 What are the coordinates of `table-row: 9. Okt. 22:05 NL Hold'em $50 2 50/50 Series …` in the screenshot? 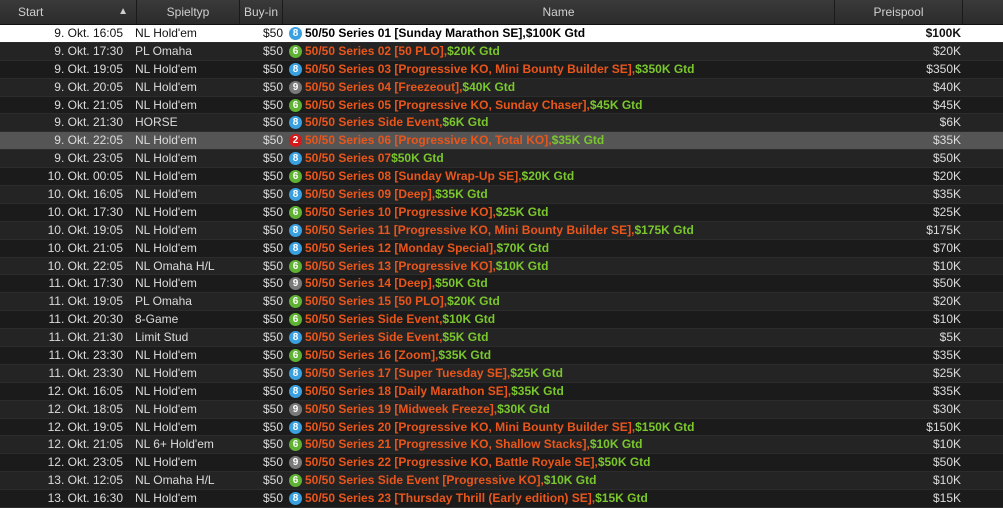 It's located at (501, 141).